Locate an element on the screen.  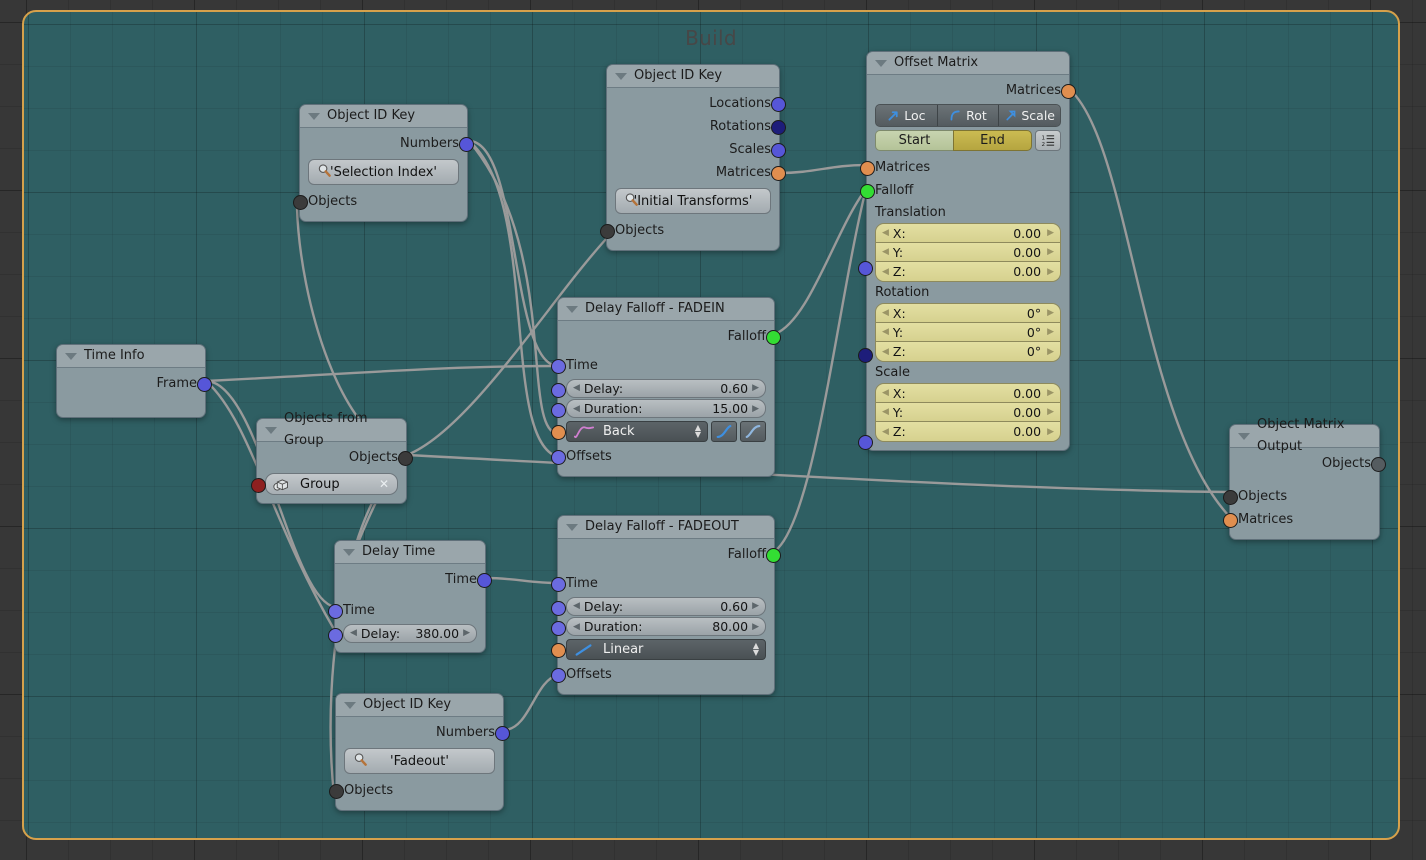
node-header: Object Matrix Output is located at coordinates (1304, 435).